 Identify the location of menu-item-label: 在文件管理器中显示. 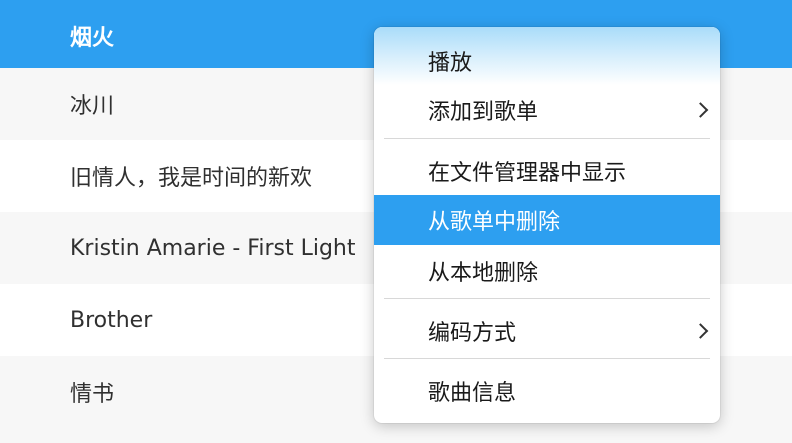
(527, 173).